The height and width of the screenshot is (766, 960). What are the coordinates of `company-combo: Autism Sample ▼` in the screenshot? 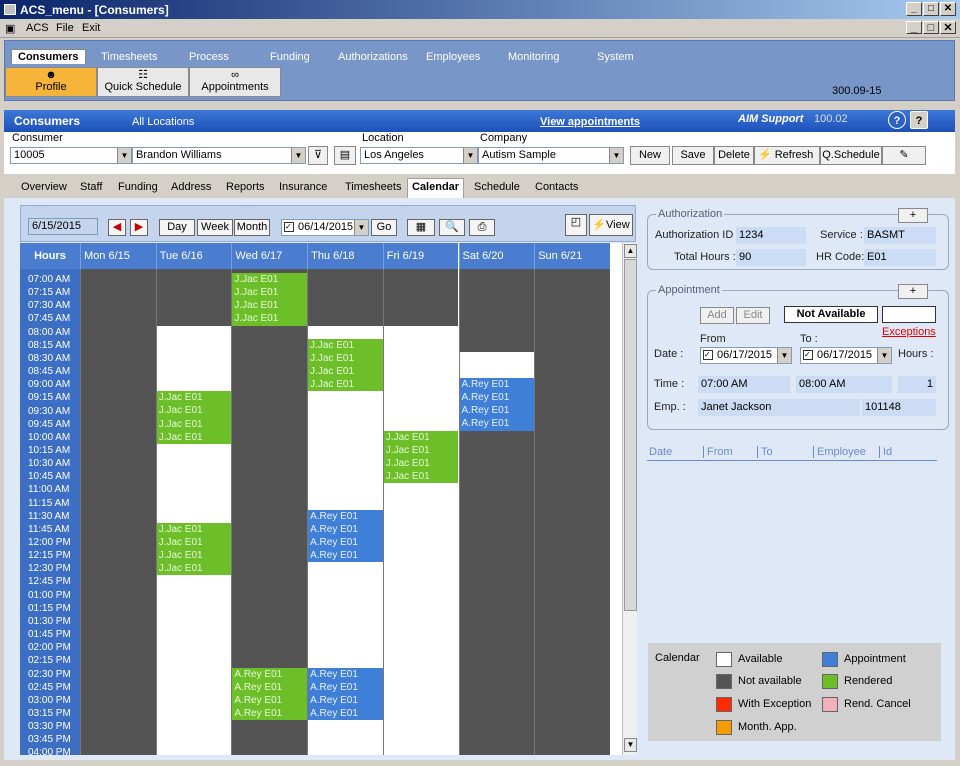 It's located at (551, 155).